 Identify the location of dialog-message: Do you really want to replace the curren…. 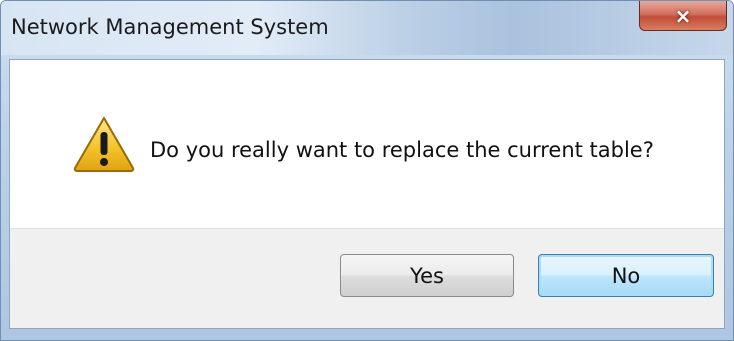
(402, 150).